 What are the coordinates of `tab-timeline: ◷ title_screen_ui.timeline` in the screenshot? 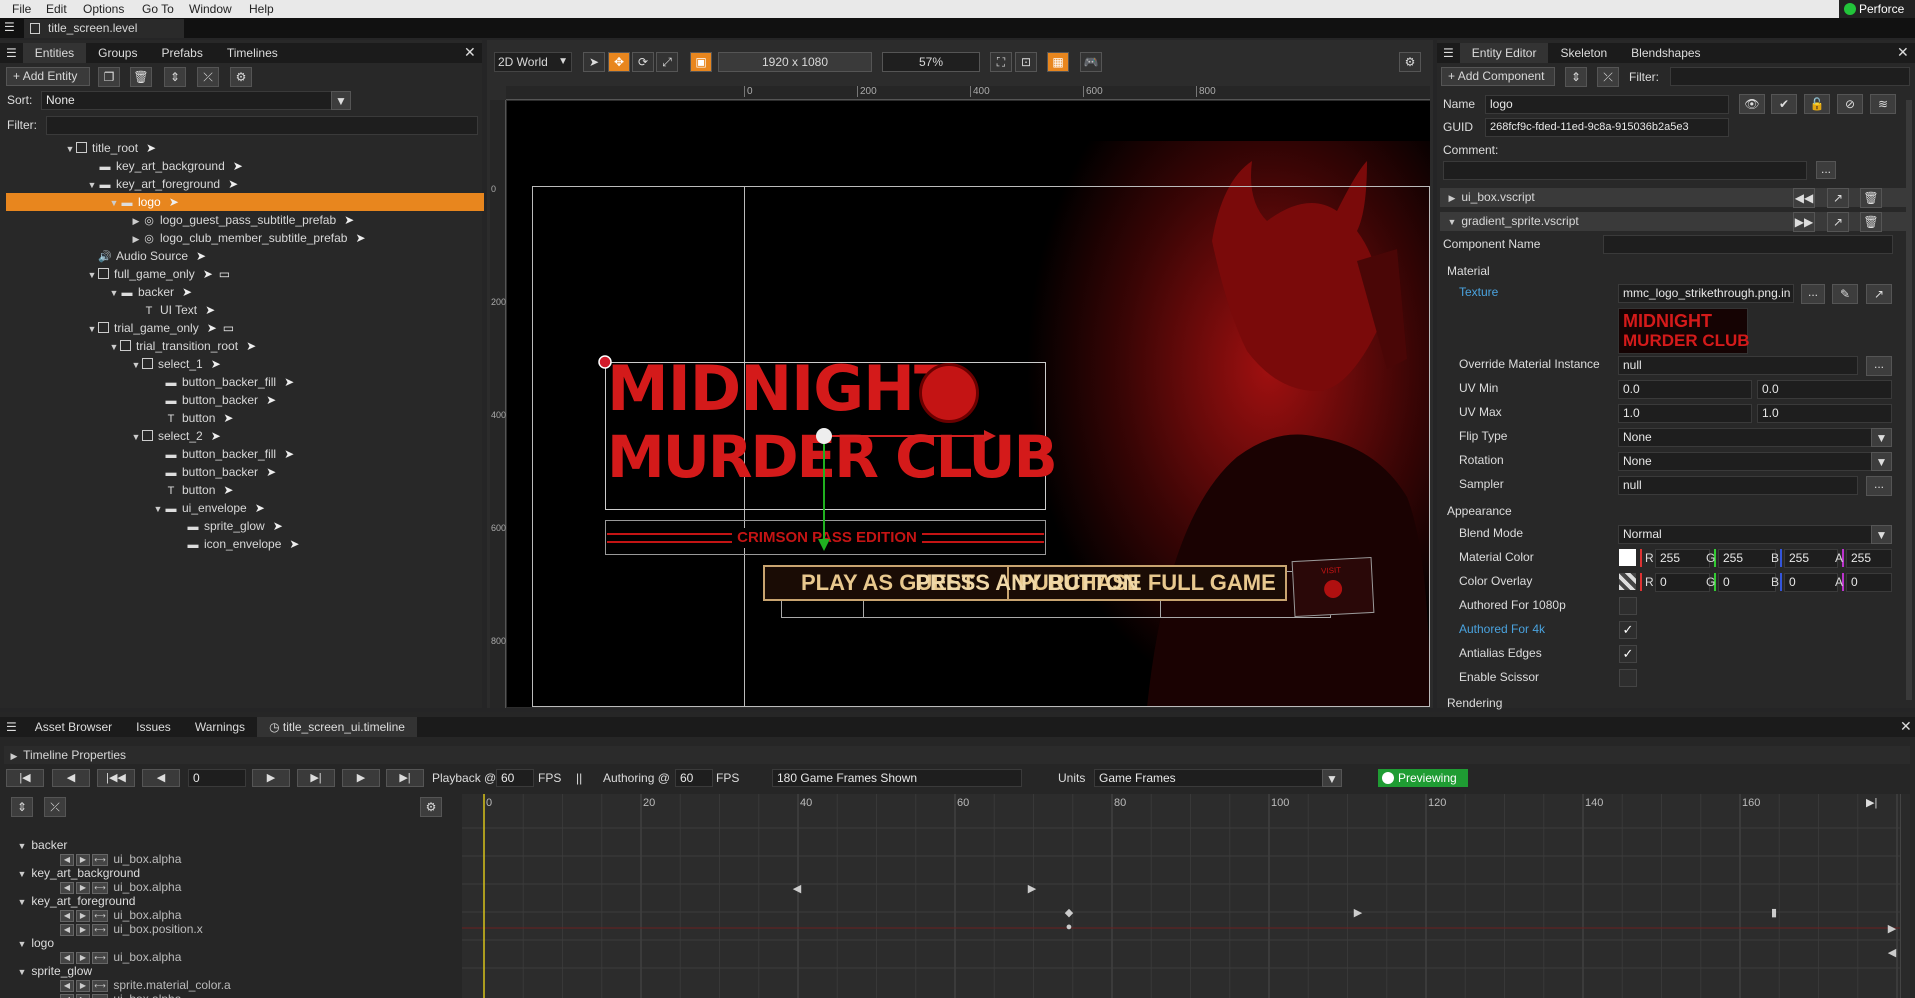 It's located at (337, 727).